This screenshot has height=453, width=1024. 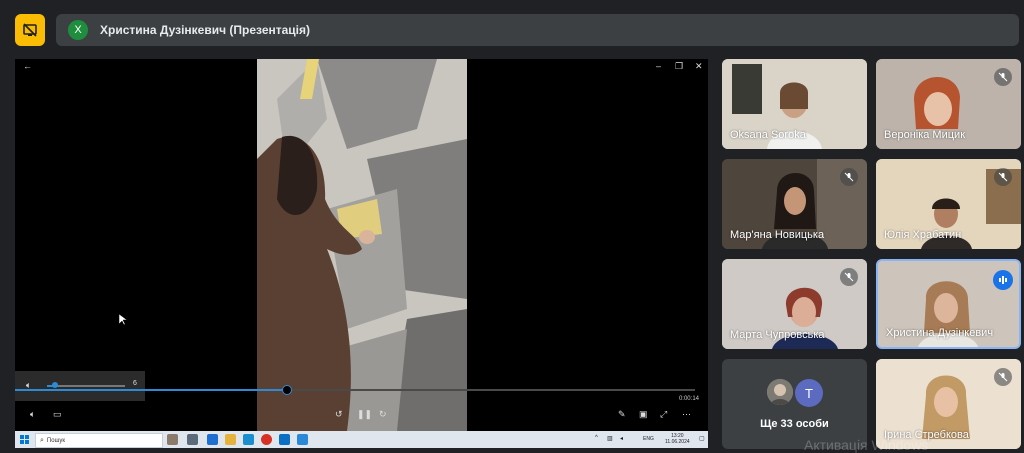 I want to click on windows-taskbar: ⌕ Пошук ^ ▥ ◂ ENG 13:20 11.06.2024 ▢, so click(x=361, y=439).